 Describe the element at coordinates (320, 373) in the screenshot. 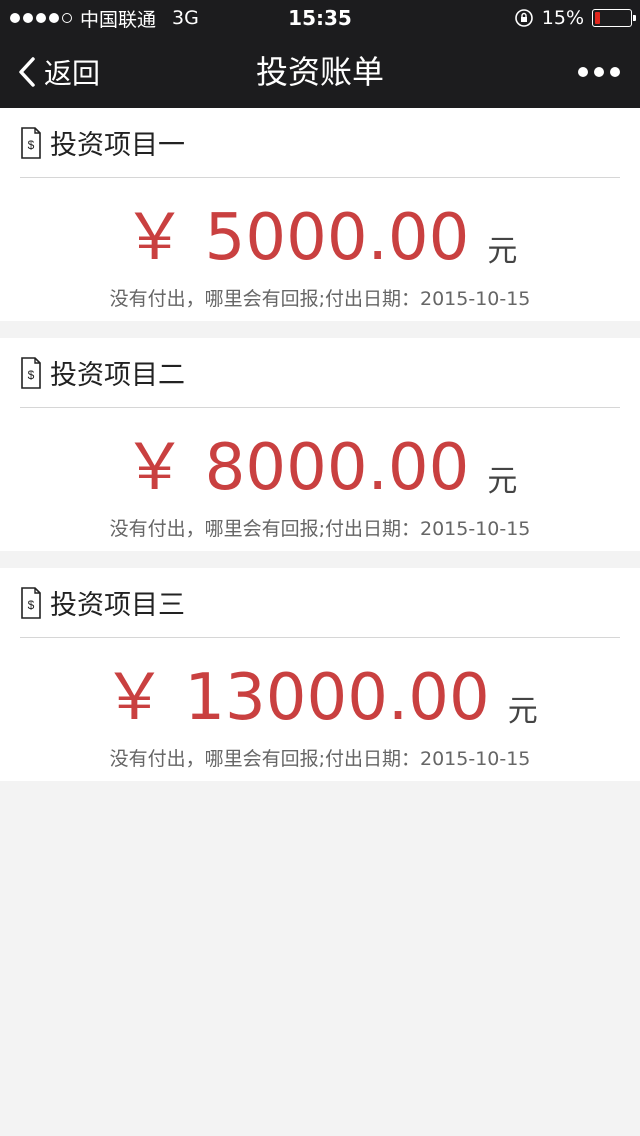

I see `card-header: $ 投资项目二` at that location.